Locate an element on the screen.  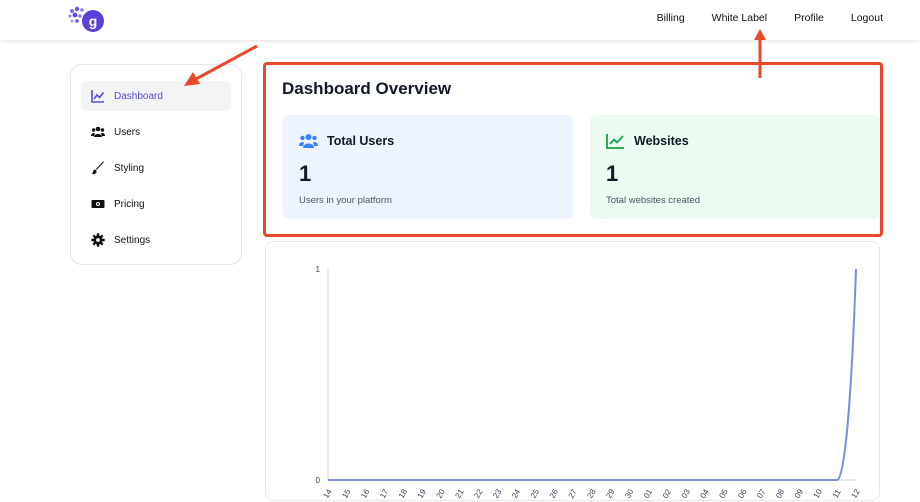
x-tick-label: 10 is located at coordinates (818, 493).